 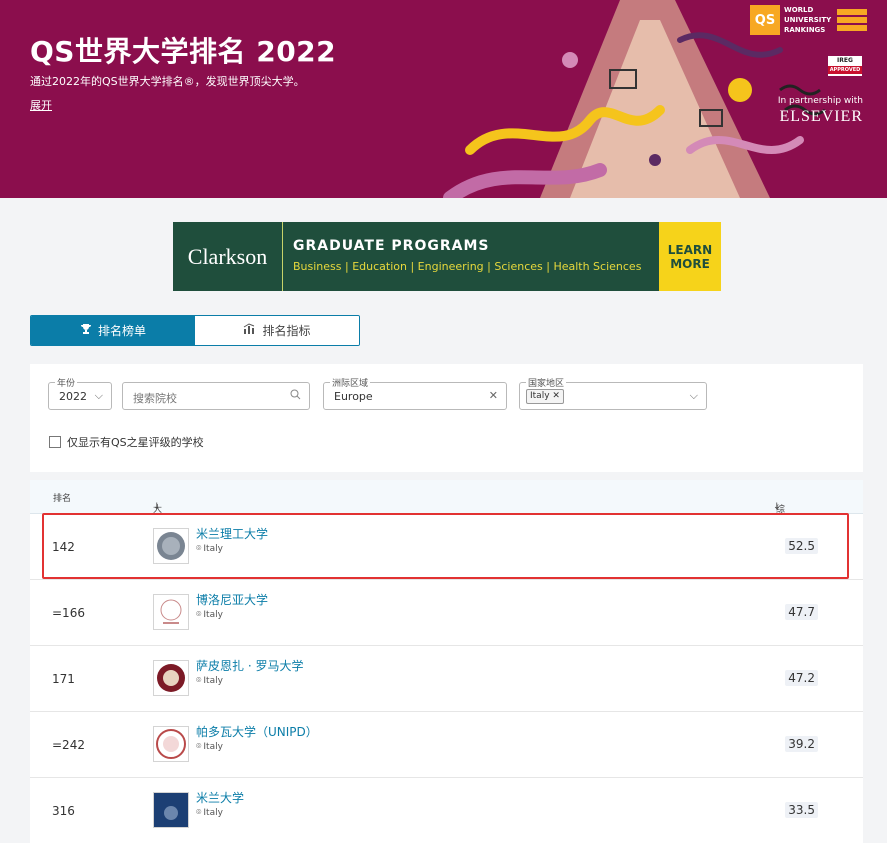 I want to click on country-chip: Italy ✕, so click(x=545, y=396).